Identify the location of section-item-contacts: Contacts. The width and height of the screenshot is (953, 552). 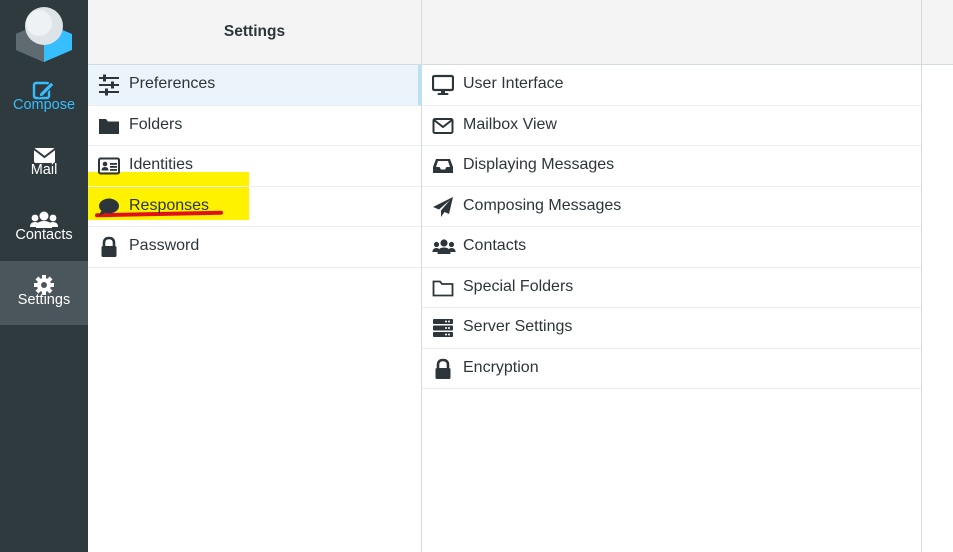
(671, 247).